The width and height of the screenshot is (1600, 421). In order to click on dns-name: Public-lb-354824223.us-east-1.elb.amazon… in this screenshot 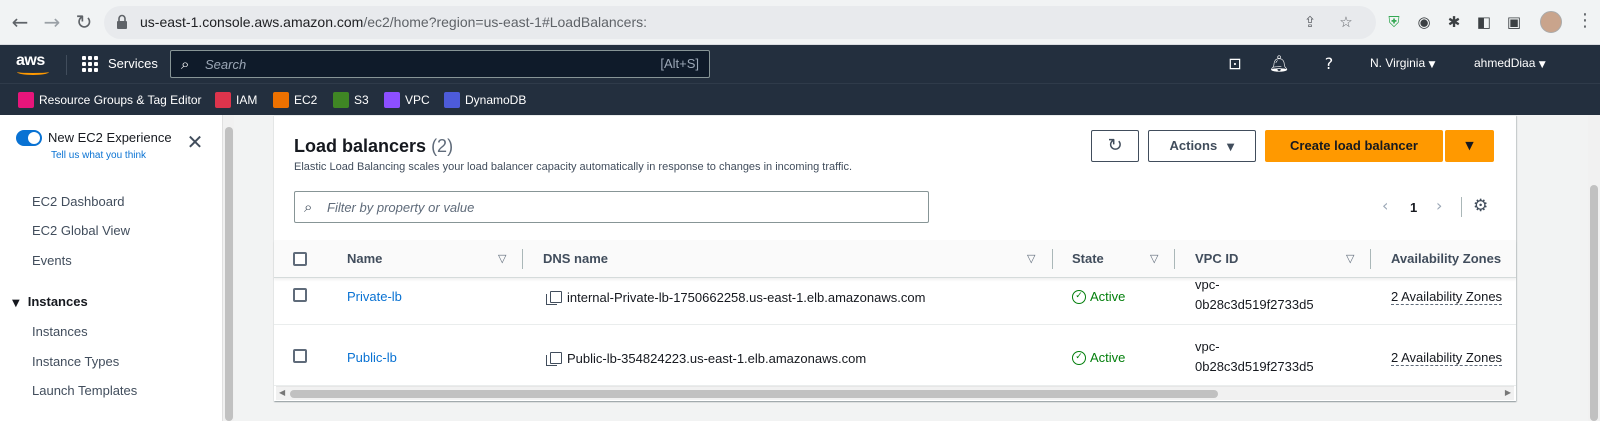, I will do `click(717, 358)`.